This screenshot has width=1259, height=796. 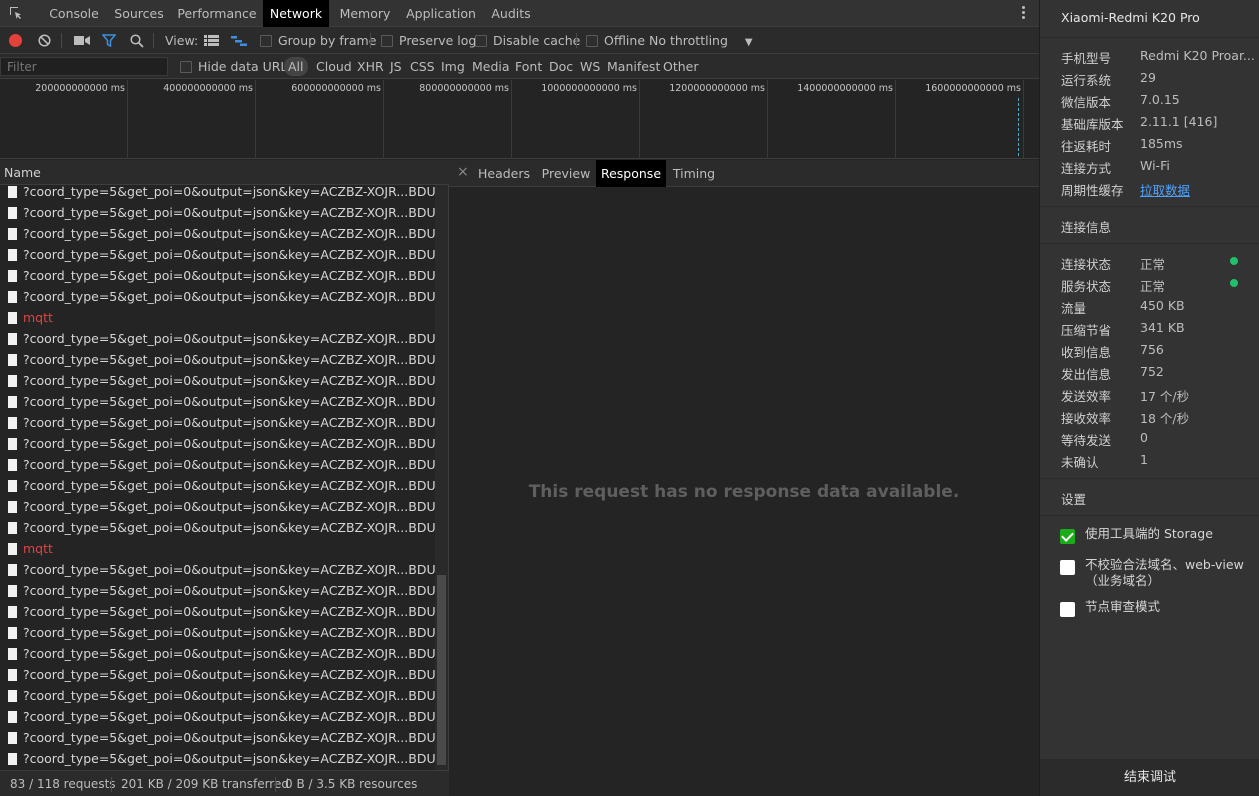 I want to click on end-debug-button: 结束调试, so click(x=1149, y=777).